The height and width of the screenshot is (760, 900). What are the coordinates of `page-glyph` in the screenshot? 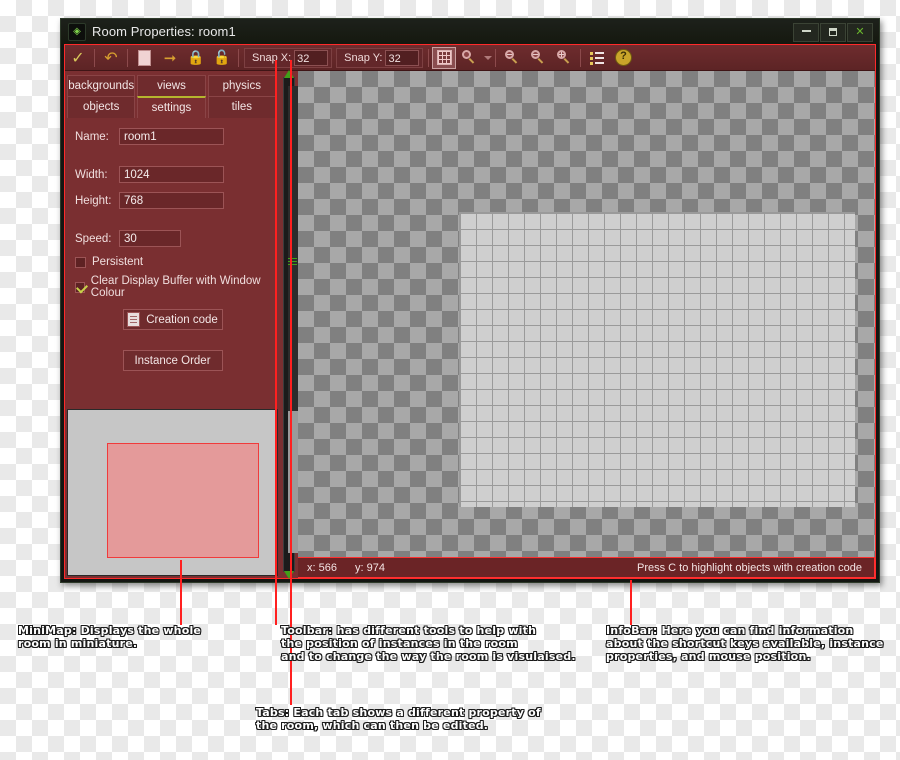 It's located at (144, 57).